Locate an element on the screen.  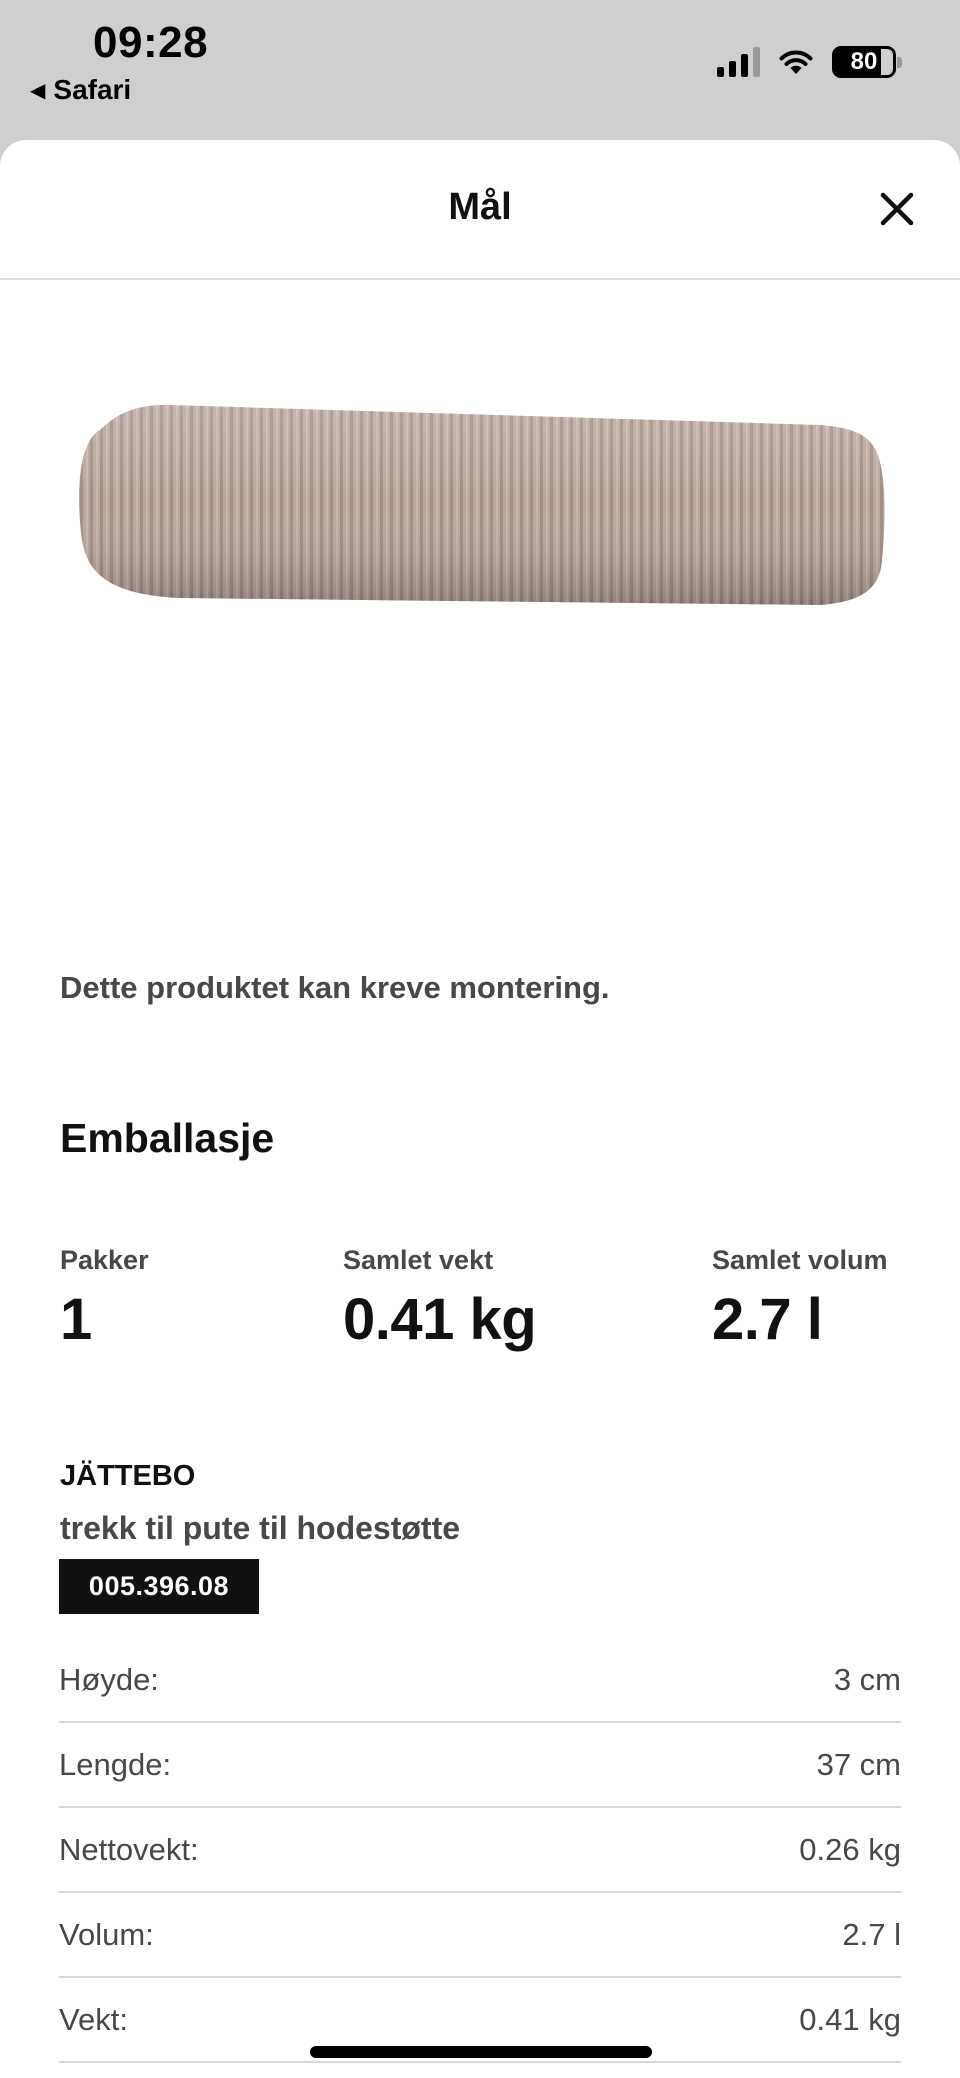
spec-value: 0.26 kg is located at coordinates (850, 1849).